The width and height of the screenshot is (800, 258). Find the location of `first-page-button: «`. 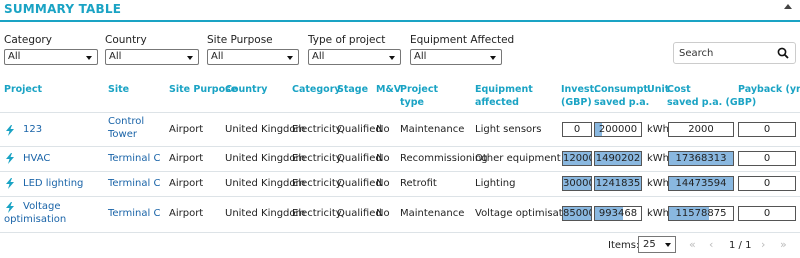

first-page-button: « is located at coordinates (692, 244).